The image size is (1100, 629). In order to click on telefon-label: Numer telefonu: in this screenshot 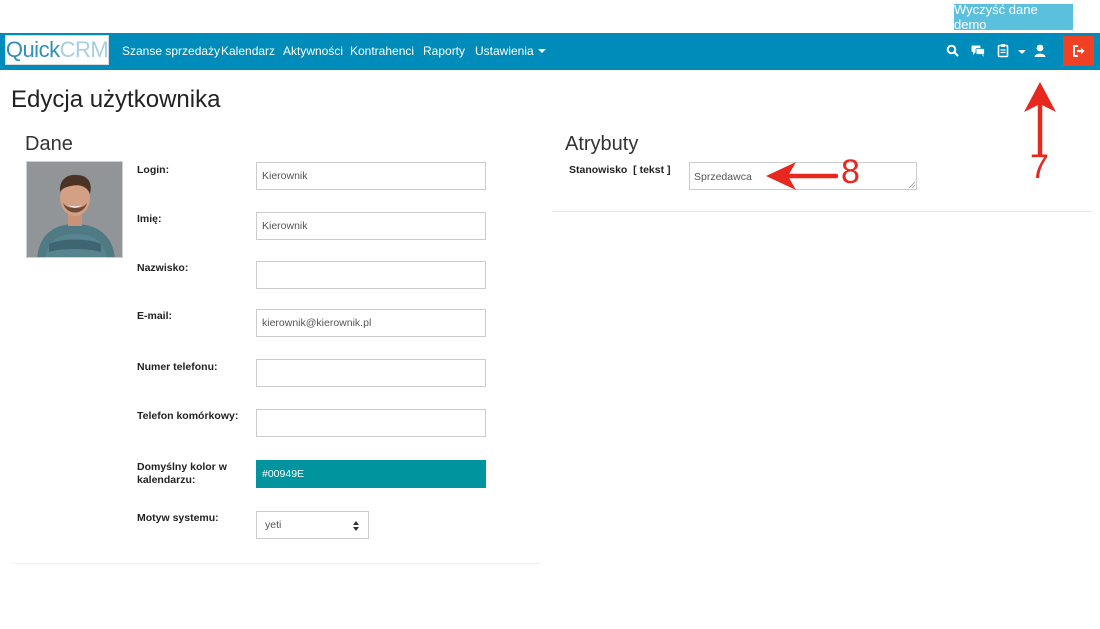, I will do `click(177, 367)`.